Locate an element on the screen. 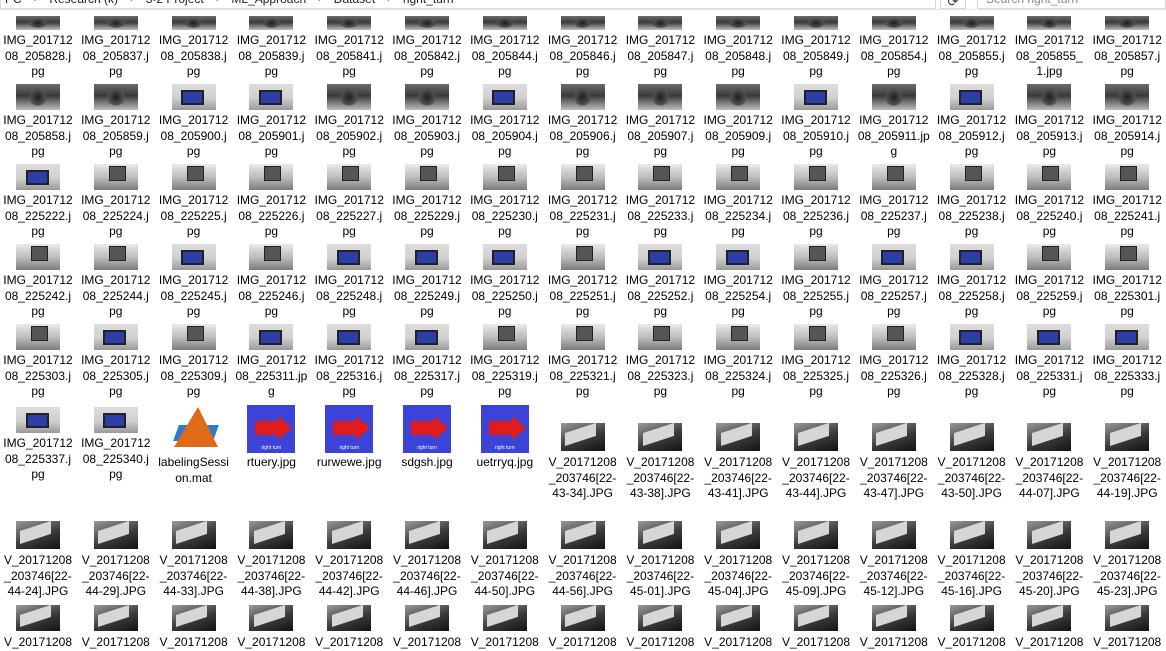 This screenshot has width=1166, height=651. file-item: IMG_20171208_205909.jpg is located at coordinates (738, 122).